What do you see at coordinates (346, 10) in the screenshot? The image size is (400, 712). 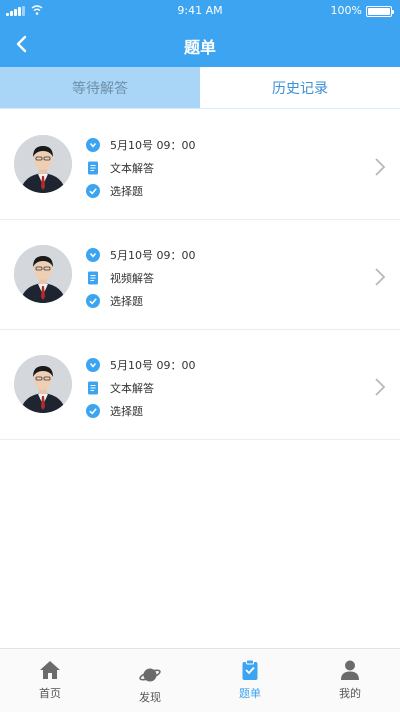 I see `battery-percent: 100%` at bounding box center [346, 10].